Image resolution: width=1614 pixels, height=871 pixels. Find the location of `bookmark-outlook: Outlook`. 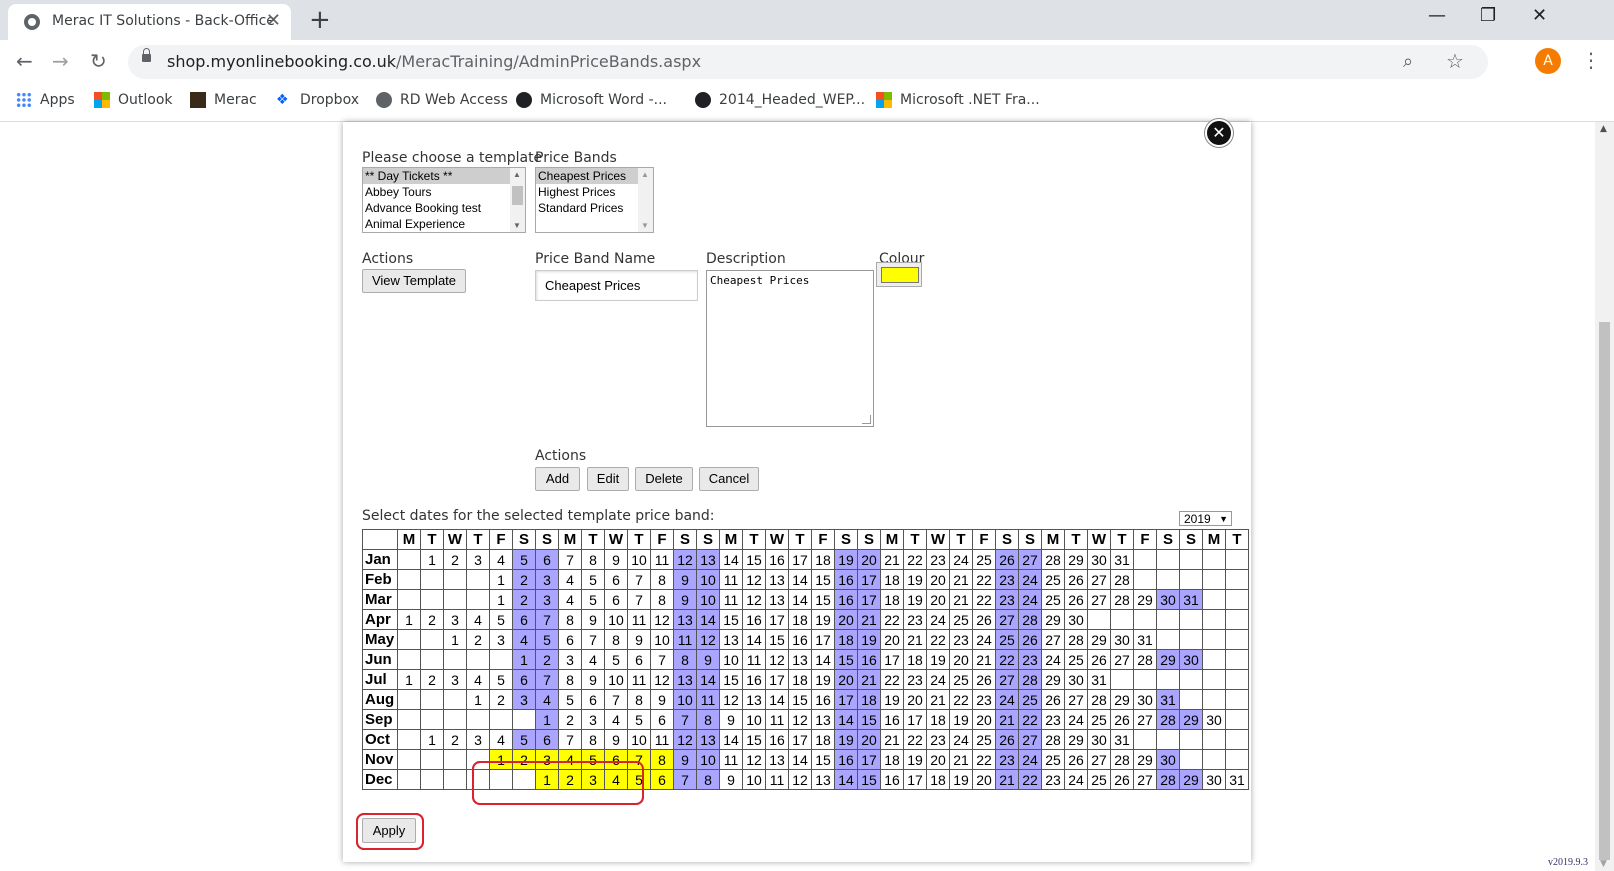

bookmark-outlook: Outlook is located at coordinates (133, 100).